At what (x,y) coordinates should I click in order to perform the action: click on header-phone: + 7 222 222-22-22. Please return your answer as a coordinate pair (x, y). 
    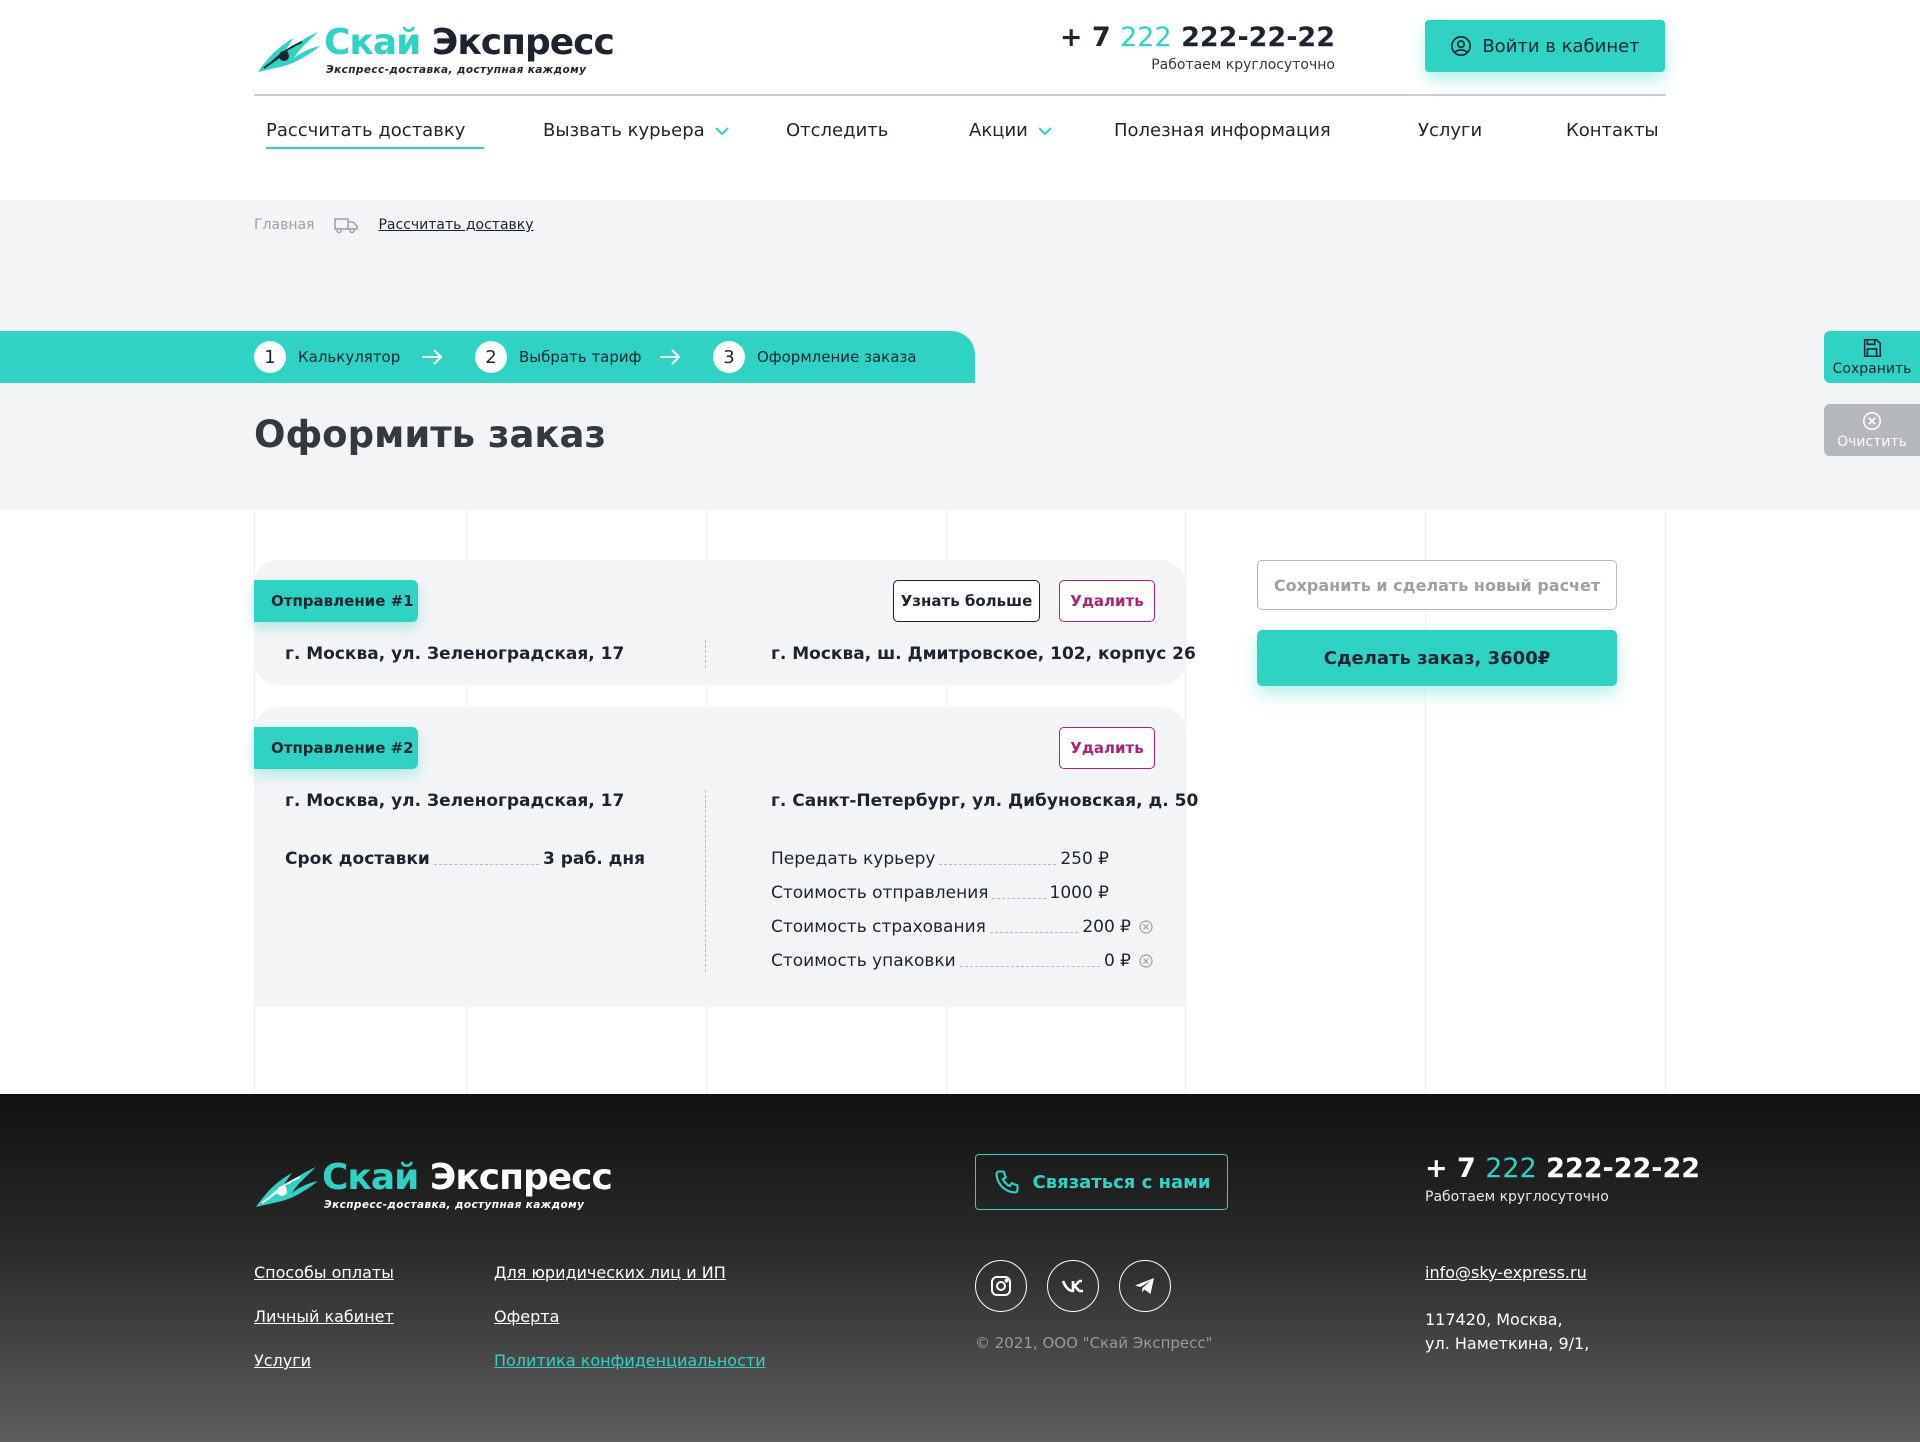
    Looking at the image, I should click on (1197, 37).